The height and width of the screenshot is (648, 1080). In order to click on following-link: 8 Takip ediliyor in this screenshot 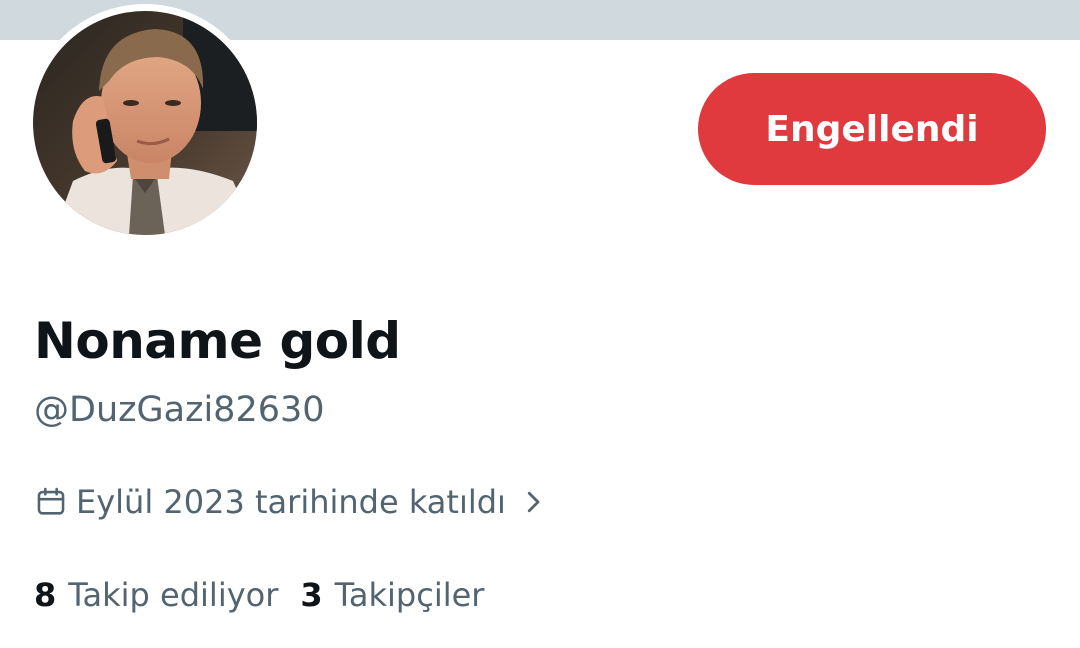, I will do `click(156, 595)`.